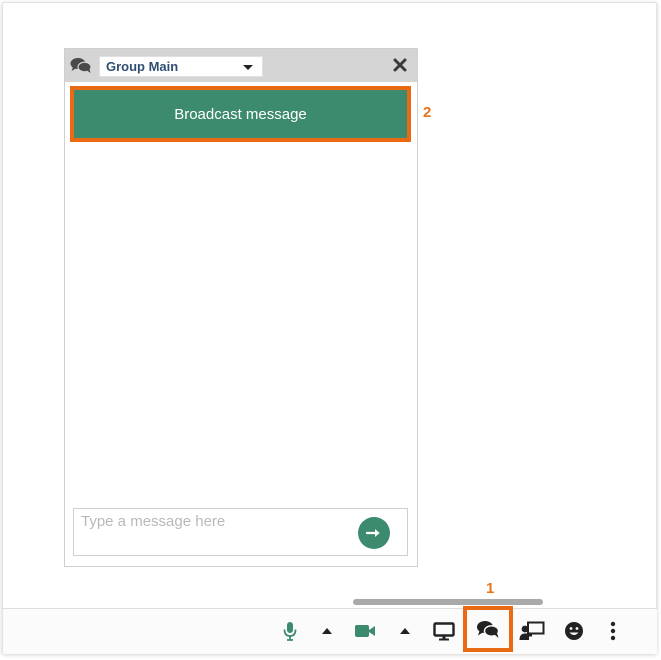 The width and height of the screenshot is (661, 660). I want to click on message-input, so click(214, 532).